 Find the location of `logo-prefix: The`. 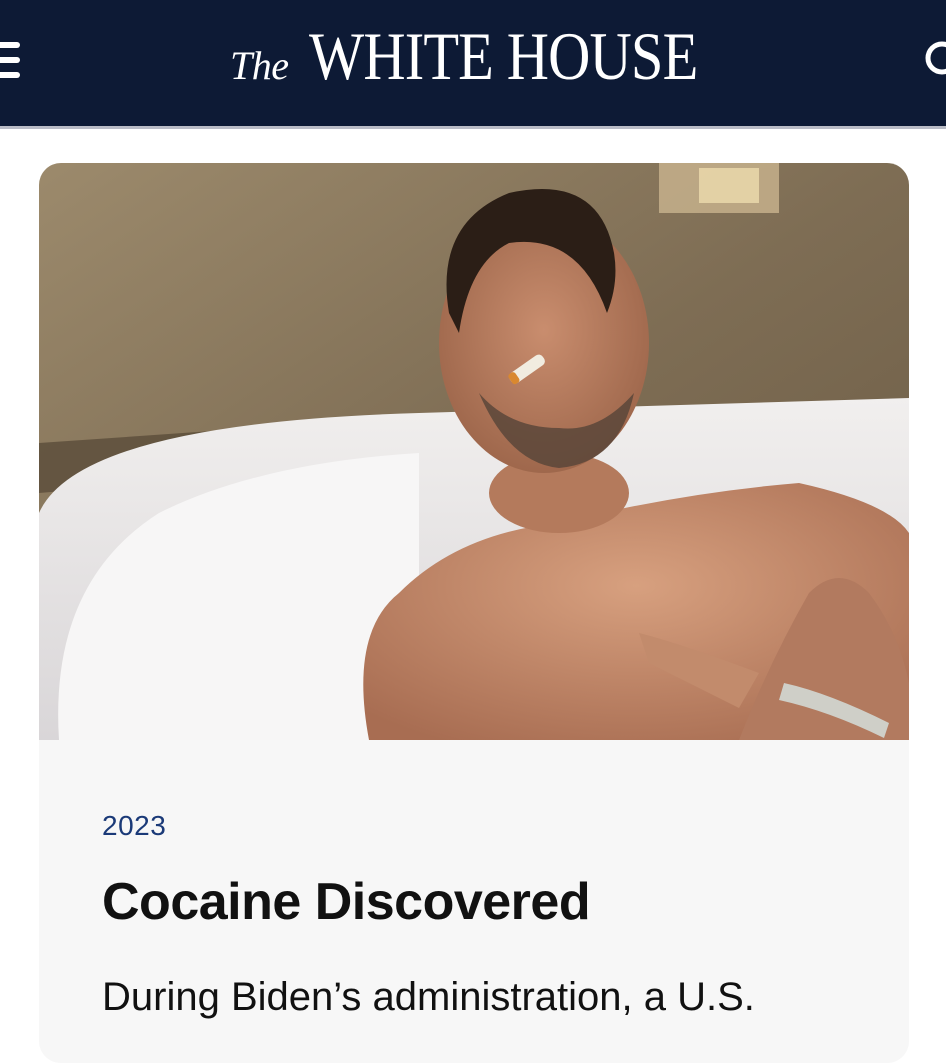

logo-prefix: The is located at coordinates (259, 65).